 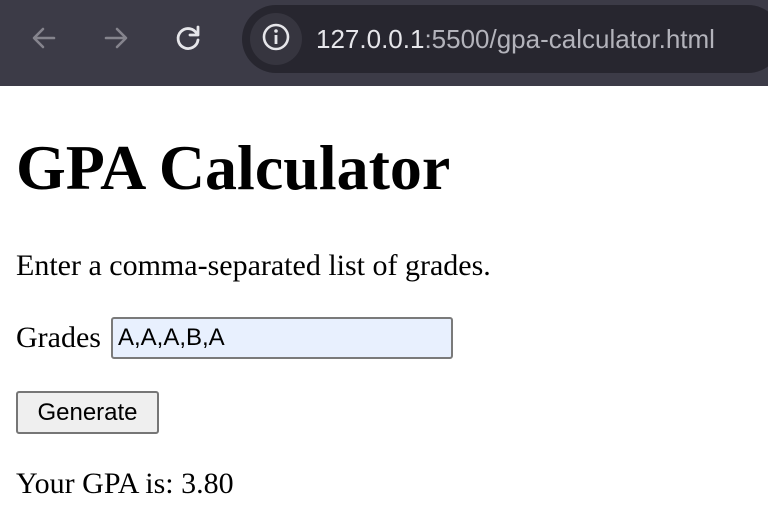 What do you see at coordinates (569, 39) in the screenshot?
I see `url-path: :5500/gpa-calculator.html` at bounding box center [569, 39].